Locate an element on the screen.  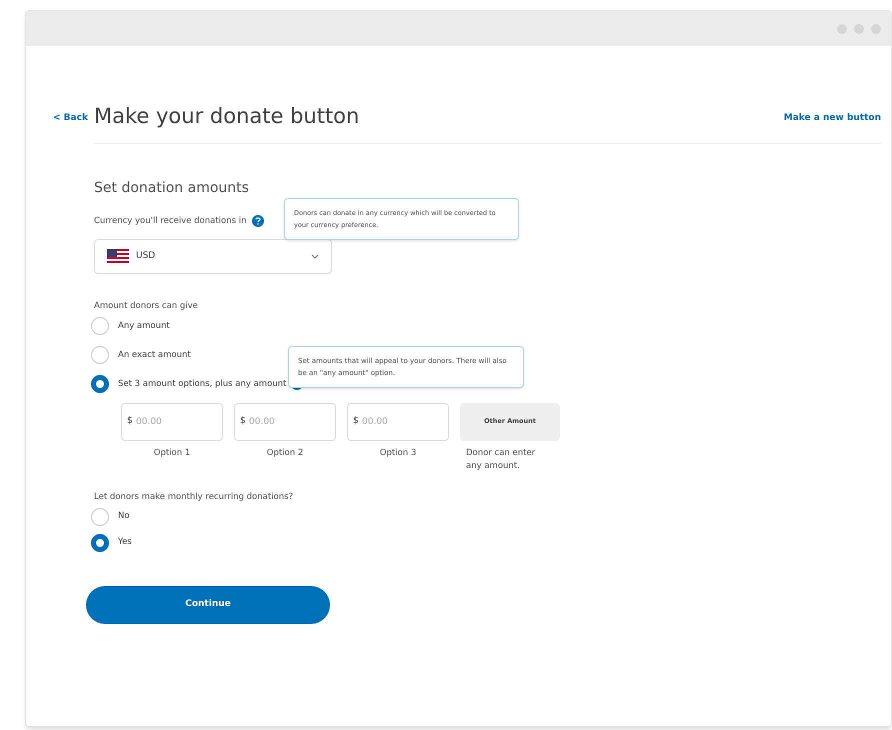
other-amount-caption: Donor can enter any amount. is located at coordinates (500, 460).